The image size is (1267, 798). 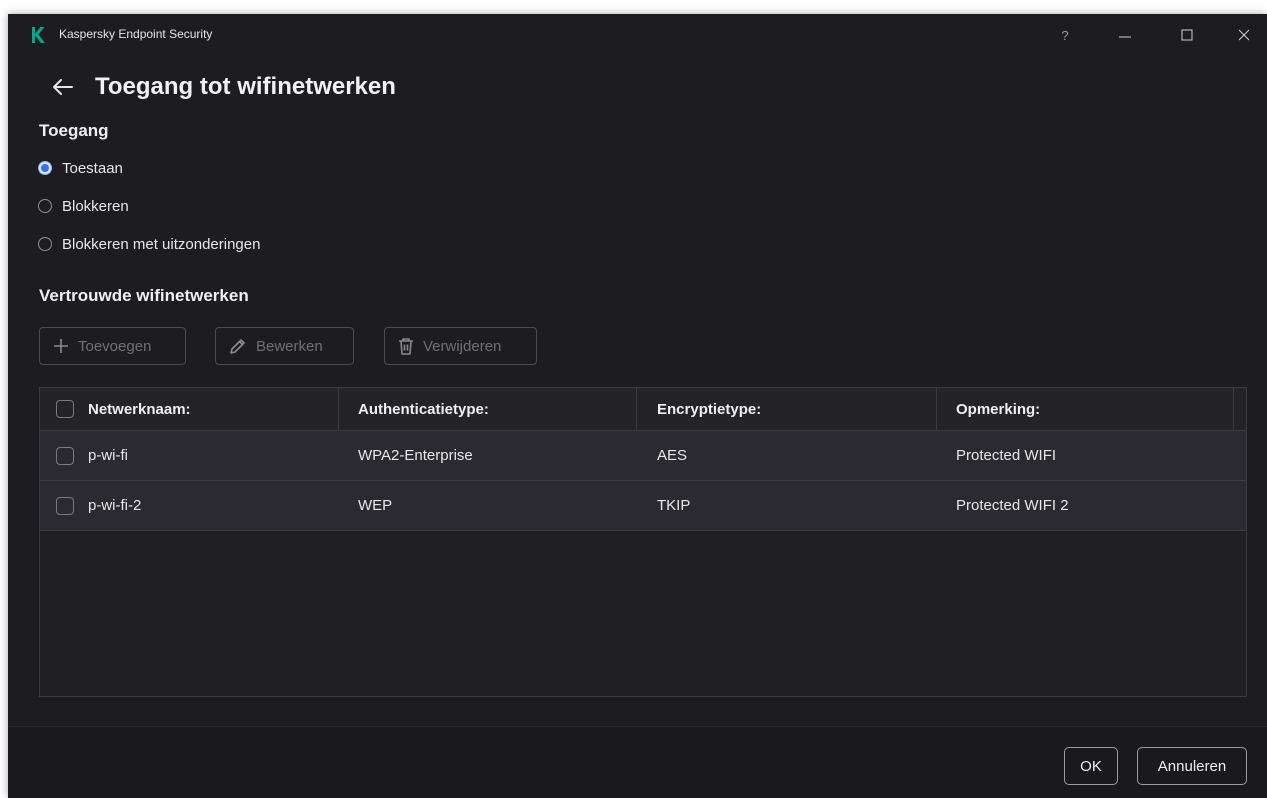 I want to click on delete-button: Verwijderen, so click(x=460, y=346).